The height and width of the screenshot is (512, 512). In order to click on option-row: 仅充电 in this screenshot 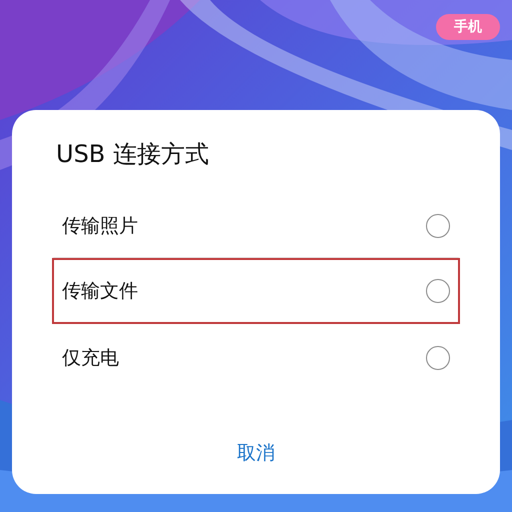, I will do `click(256, 357)`.